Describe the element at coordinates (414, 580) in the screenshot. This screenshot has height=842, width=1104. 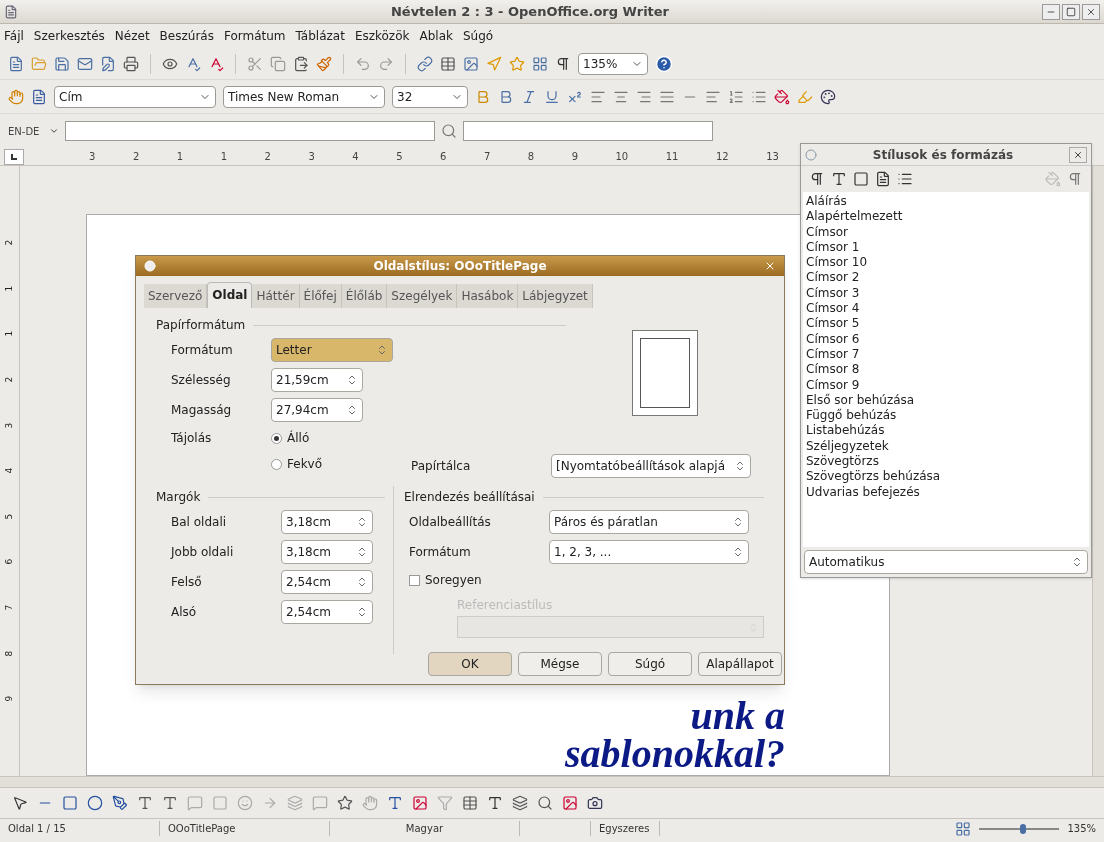
I see `checkbox` at that location.